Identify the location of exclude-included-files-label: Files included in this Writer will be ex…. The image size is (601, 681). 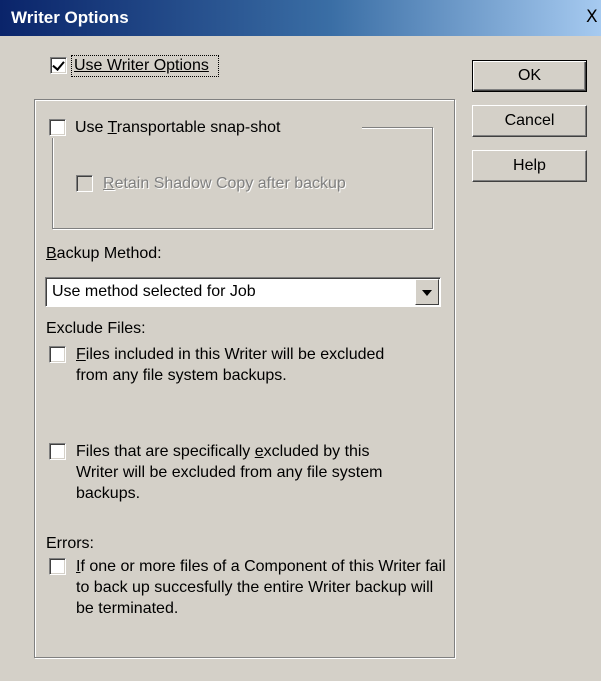
(241, 365).